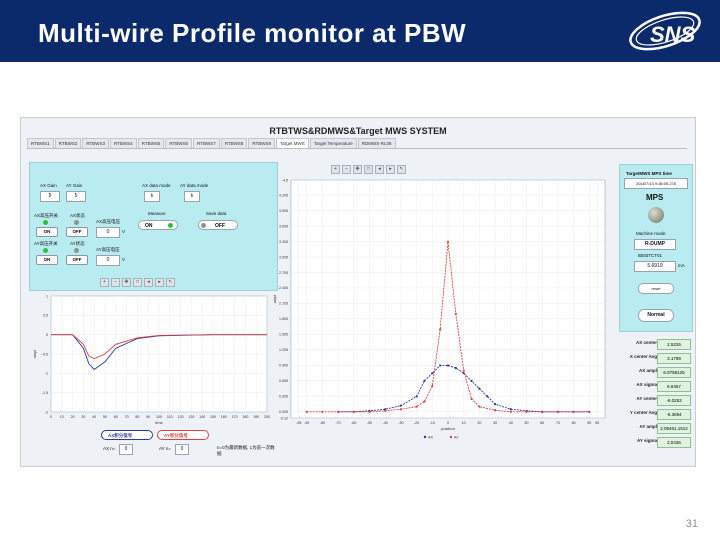  What do you see at coordinates (157, 213) in the screenshot?
I see `measure-label: Measure` at bounding box center [157, 213].